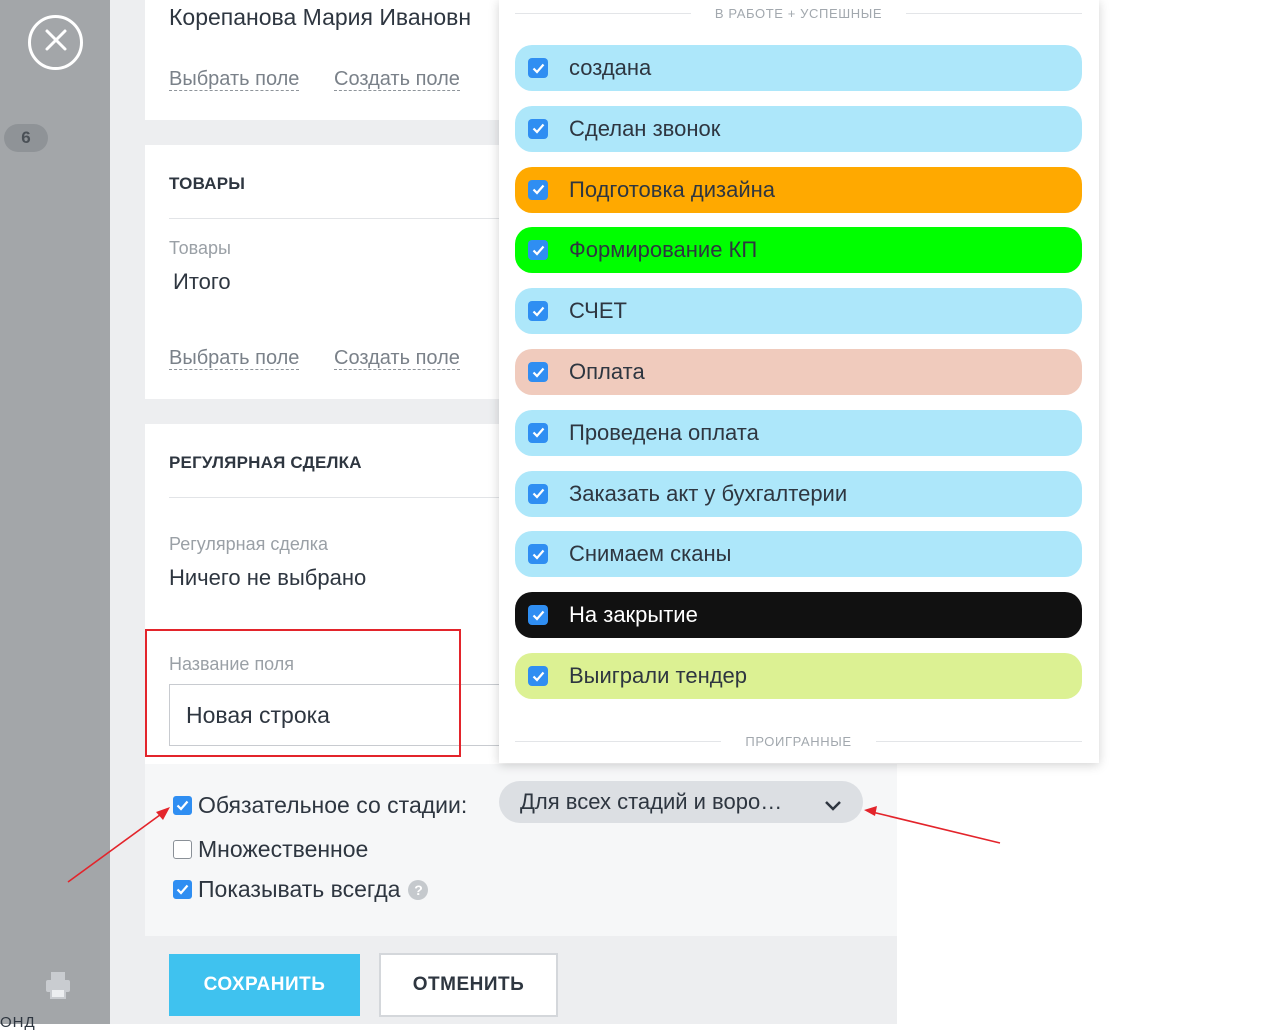  What do you see at coordinates (534, 844) in the screenshot?
I see `annotation-arrows` at bounding box center [534, 844].